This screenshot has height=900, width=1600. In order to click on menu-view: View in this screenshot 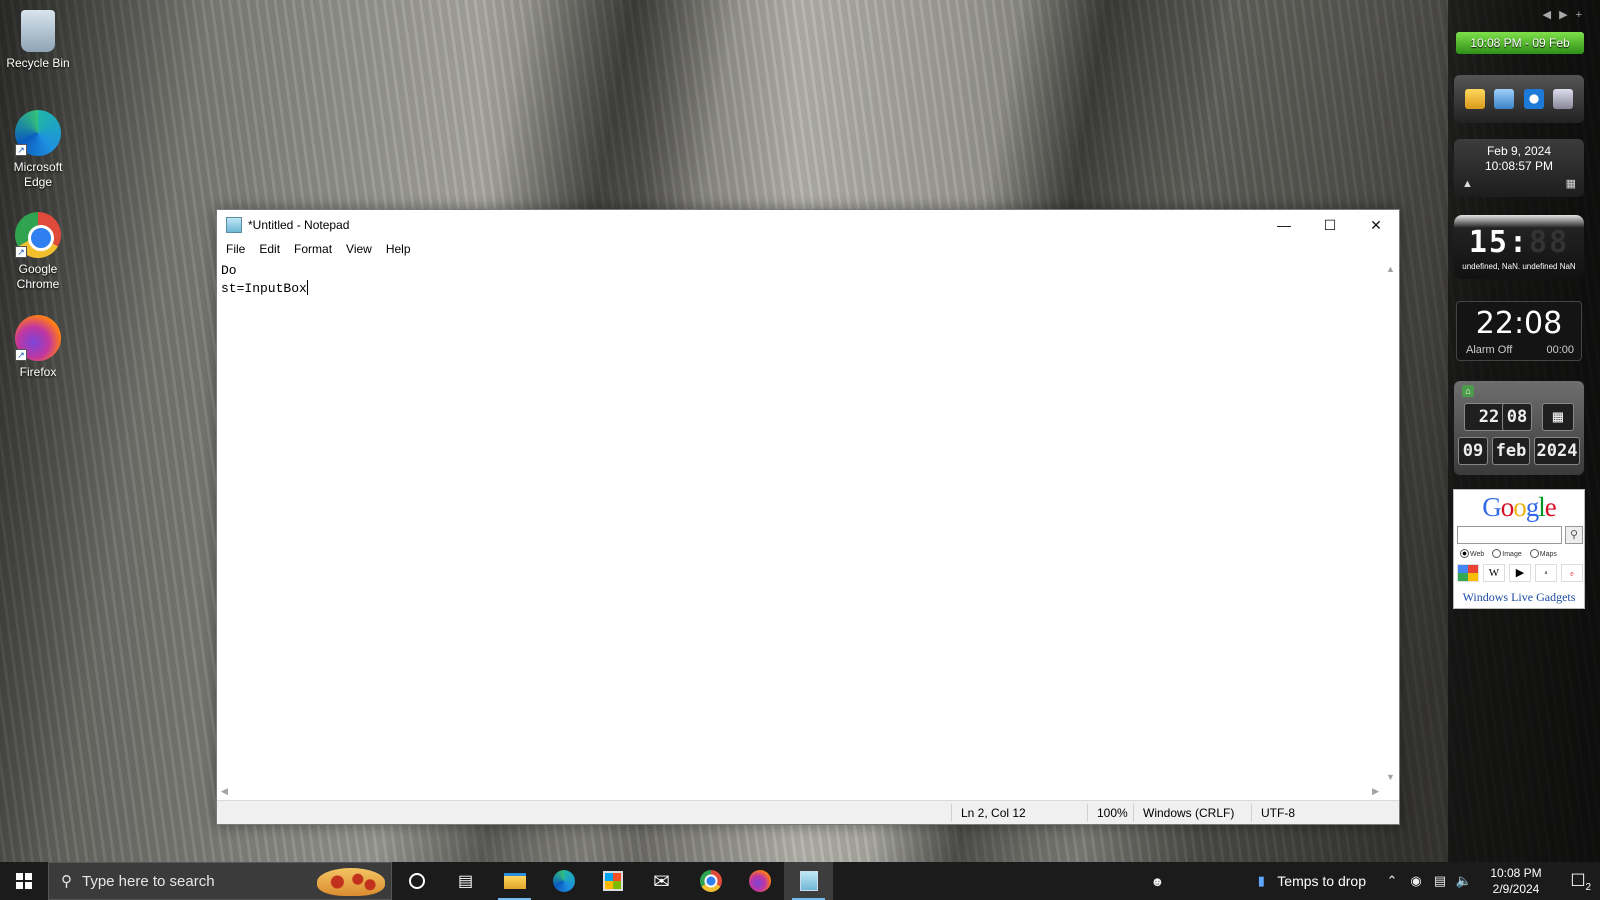, I will do `click(359, 250)`.